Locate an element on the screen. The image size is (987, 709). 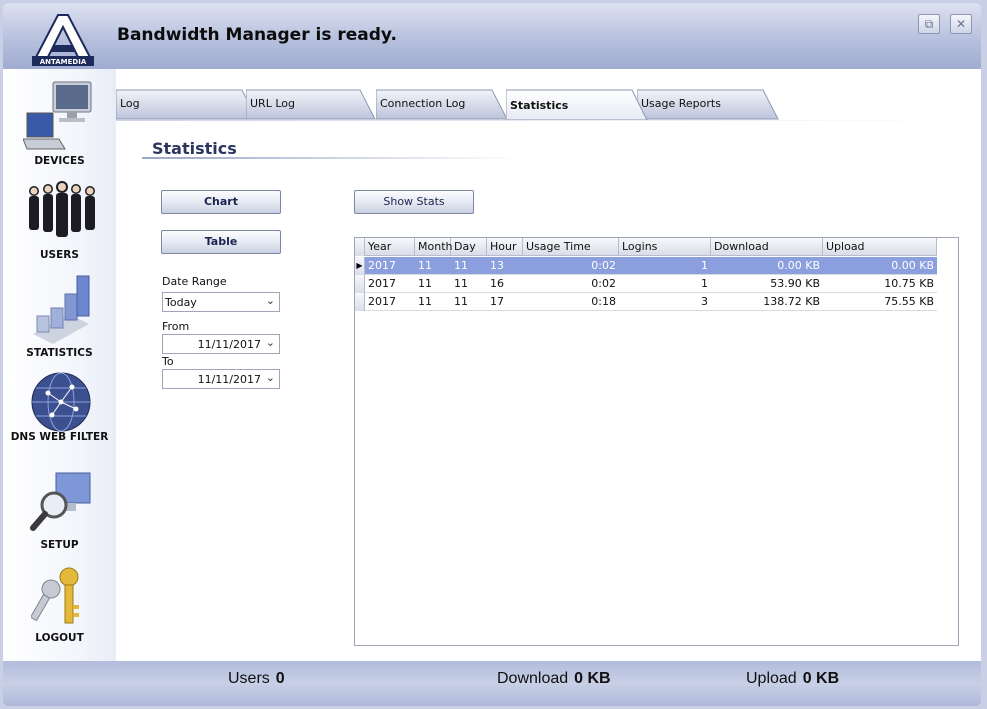
restore-window-button: ⧉ is located at coordinates (929, 24).